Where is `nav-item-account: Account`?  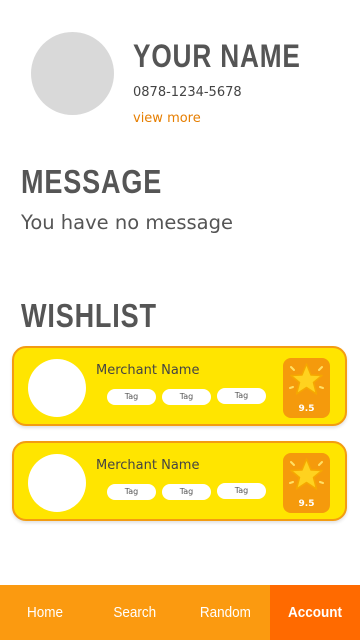 nav-item-account: Account is located at coordinates (315, 612).